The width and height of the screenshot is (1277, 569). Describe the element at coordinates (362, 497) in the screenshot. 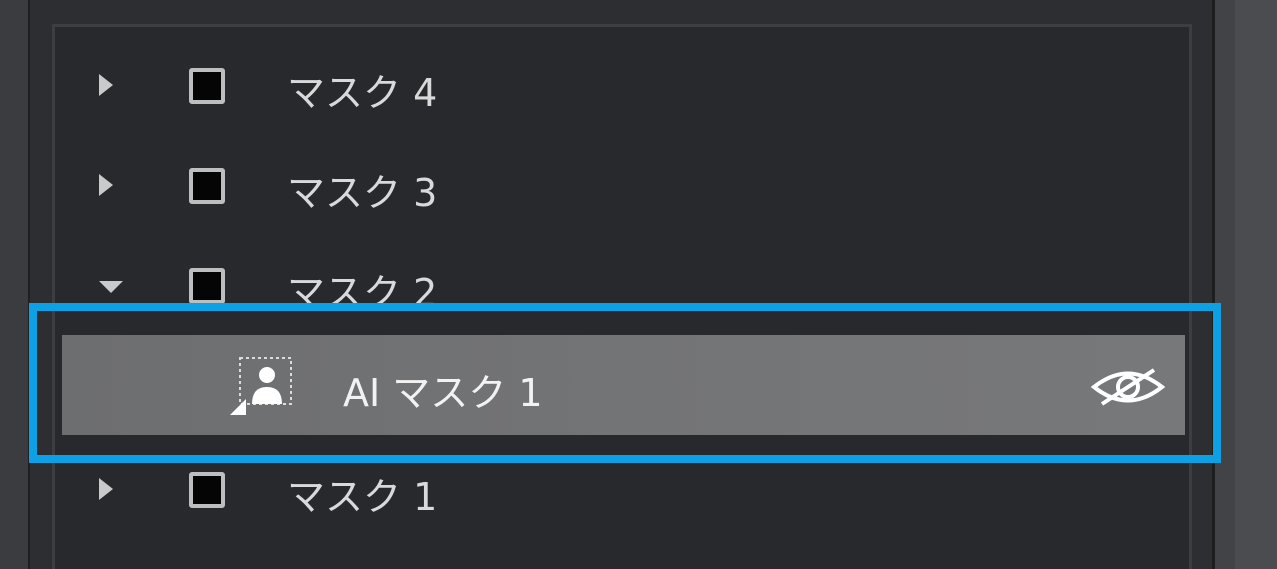

I see `mask-label: マスク 1` at that location.